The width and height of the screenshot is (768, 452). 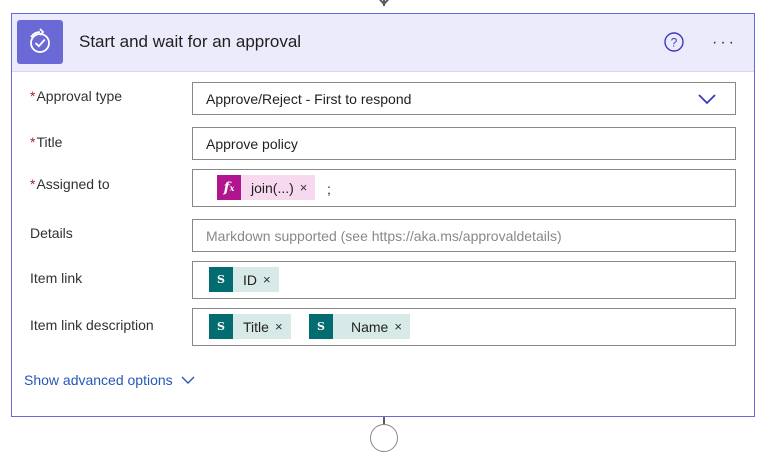 What do you see at coordinates (464, 98) in the screenshot?
I see `approval-type-dropdown: Approve/Reject - First to respond` at bounding box center [464, 98].